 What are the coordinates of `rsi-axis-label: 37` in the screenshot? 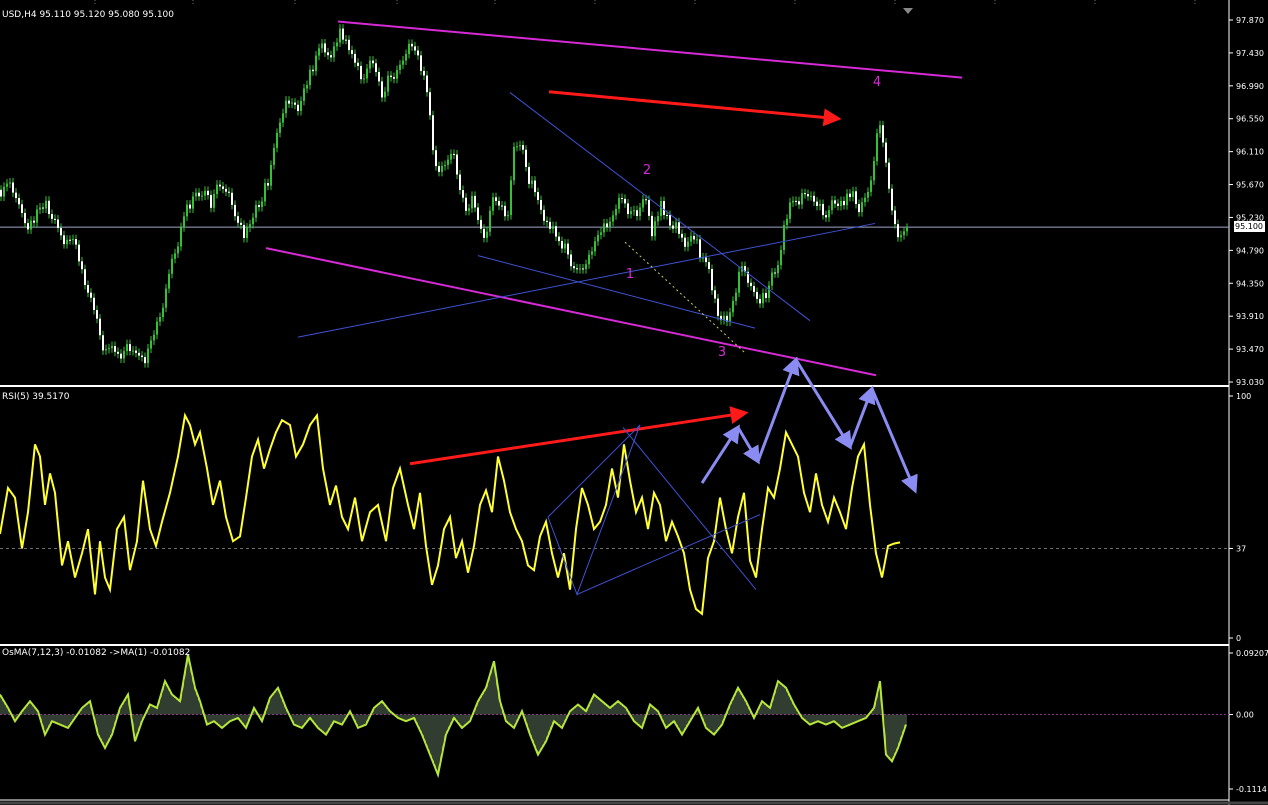 It's located at (1241, 548).